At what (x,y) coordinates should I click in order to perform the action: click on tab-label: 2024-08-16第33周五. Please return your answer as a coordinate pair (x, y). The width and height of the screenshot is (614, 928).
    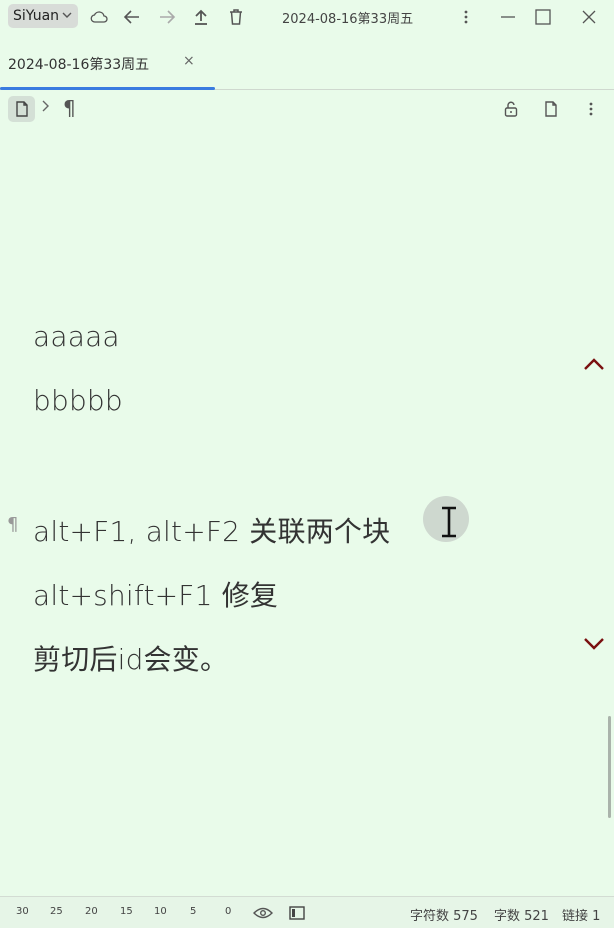
    Looking at the image, I should click on (79, 65).